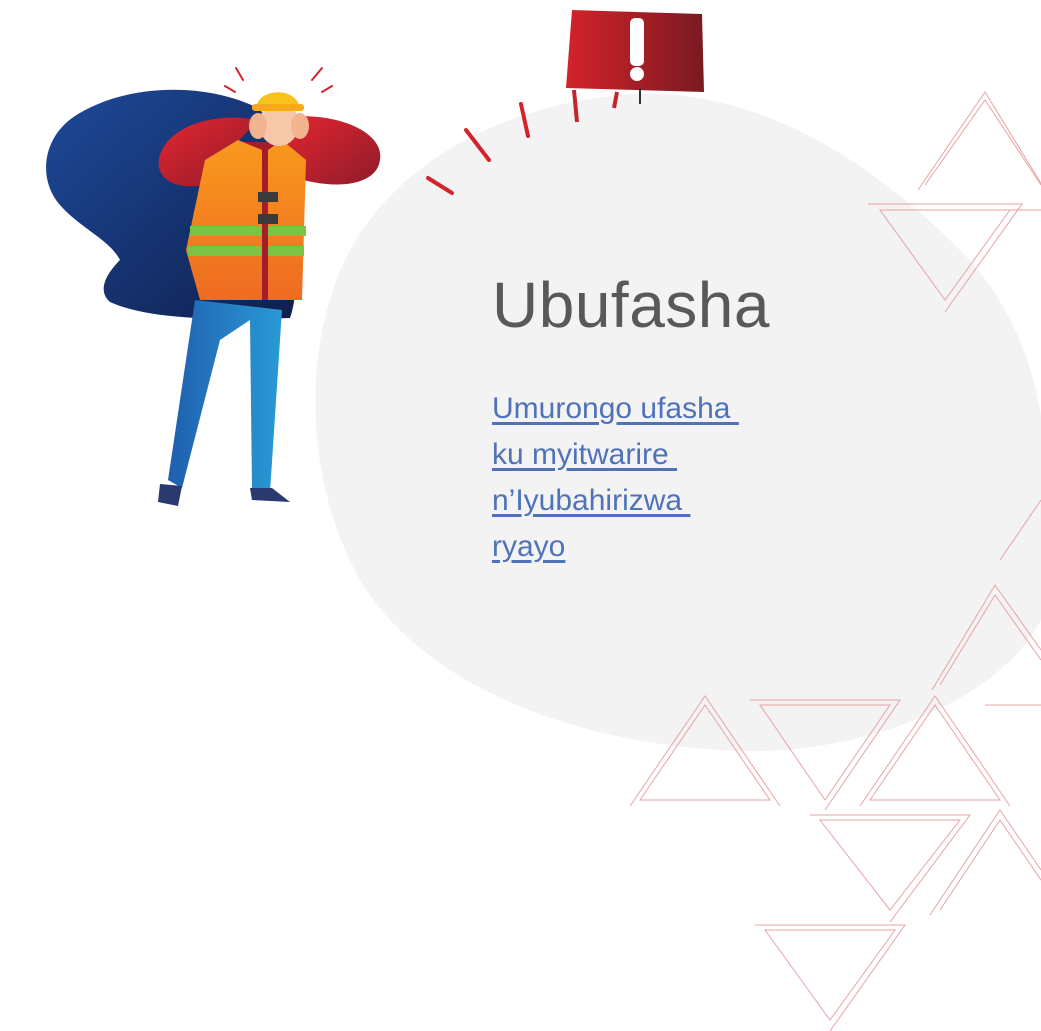 Image resolution: width=1041 pixels, height=1031 pixels. I want to click on help-link-line-2: ku myitwarire, so click(585, 454).